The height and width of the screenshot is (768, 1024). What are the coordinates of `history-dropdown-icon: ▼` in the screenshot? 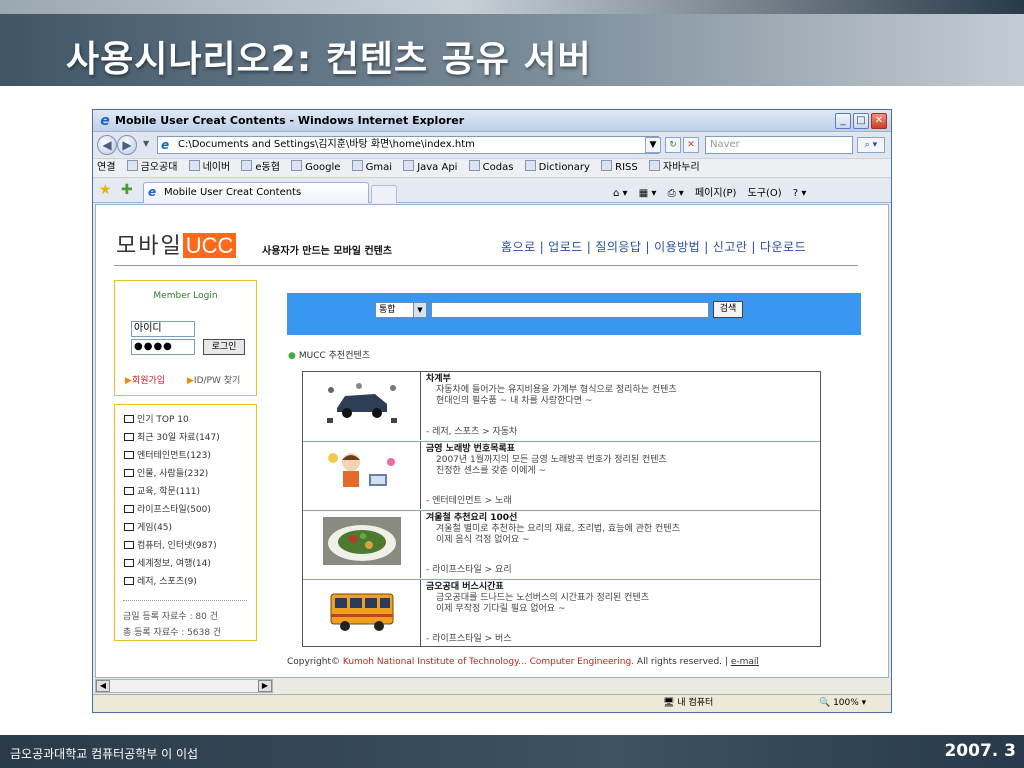 It's located at (146, 143).